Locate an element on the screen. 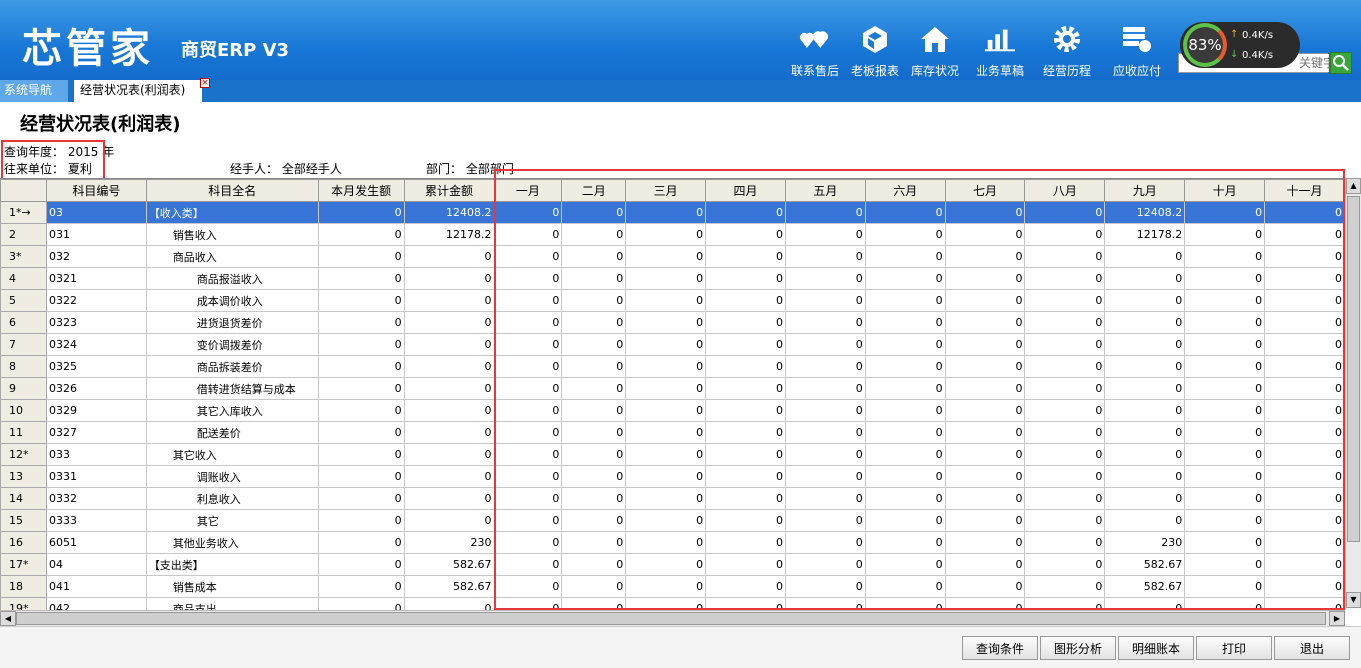 The image size is (1361, 668). column-header: 二月 is located at coordinates (594, 190).